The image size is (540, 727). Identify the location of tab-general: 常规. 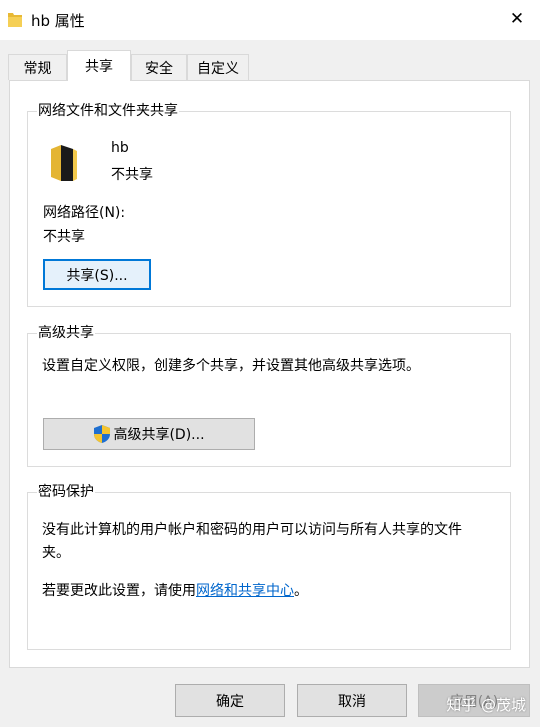
(37, 67).